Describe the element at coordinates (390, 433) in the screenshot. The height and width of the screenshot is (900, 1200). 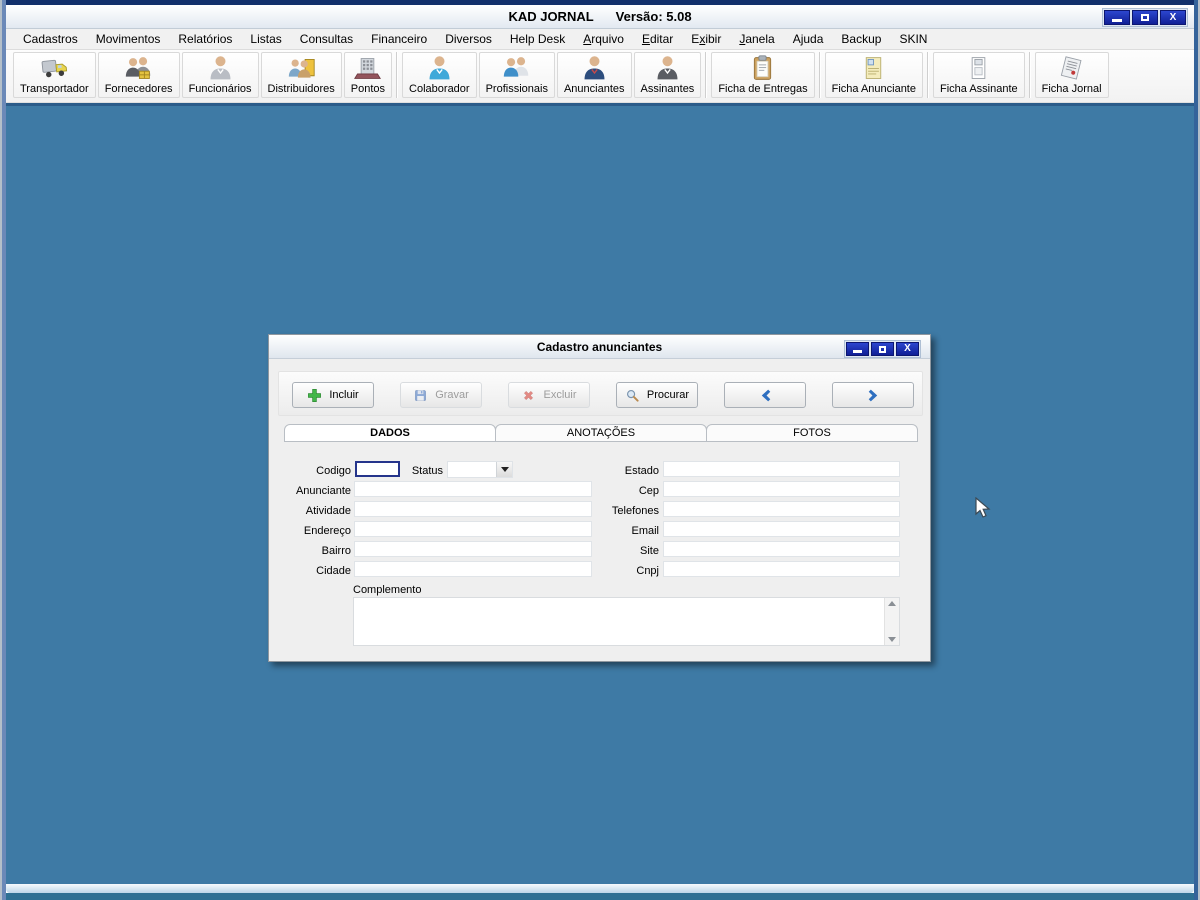
I see `tab-dados: DADOS` at that location.